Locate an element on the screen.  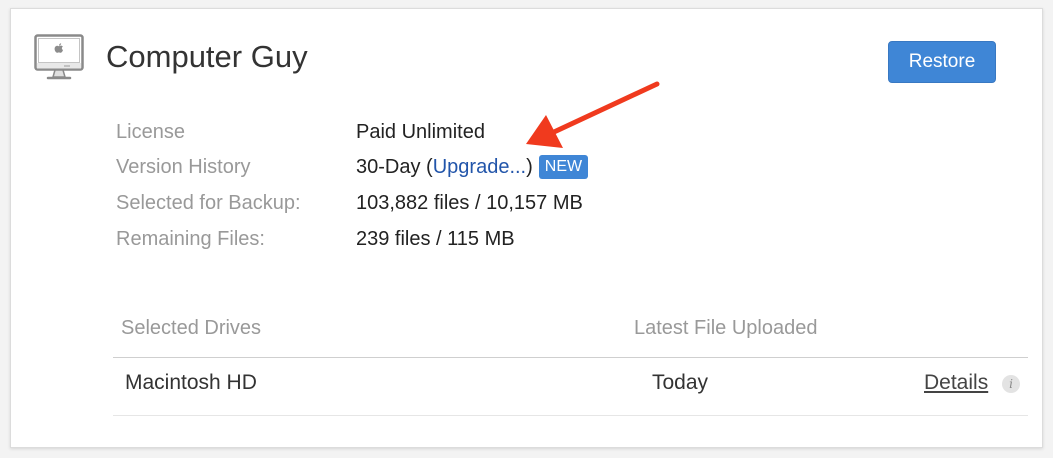
details-link: Details is located at coordinates (956, 383).